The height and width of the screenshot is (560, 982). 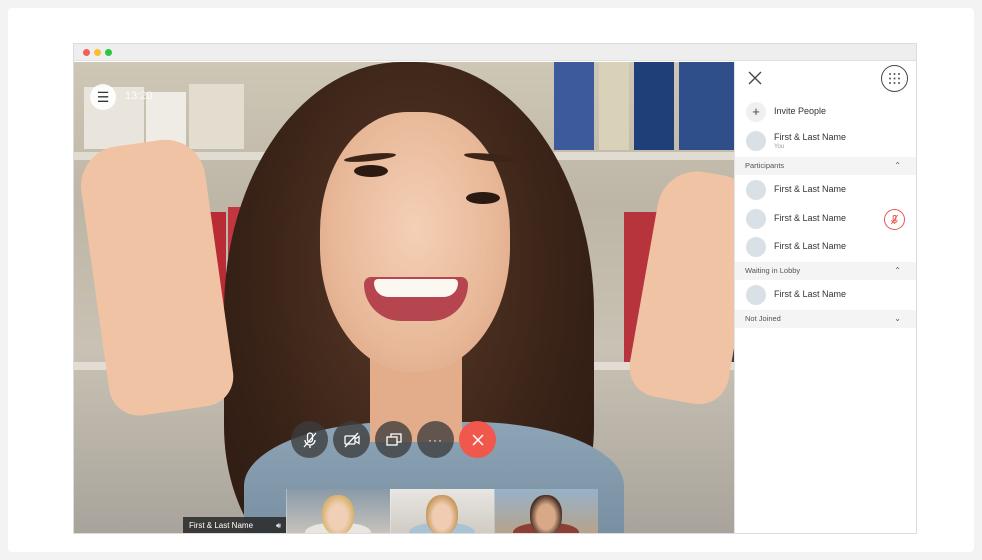 I want to click on end-call-button, so click(x=477, y=439).